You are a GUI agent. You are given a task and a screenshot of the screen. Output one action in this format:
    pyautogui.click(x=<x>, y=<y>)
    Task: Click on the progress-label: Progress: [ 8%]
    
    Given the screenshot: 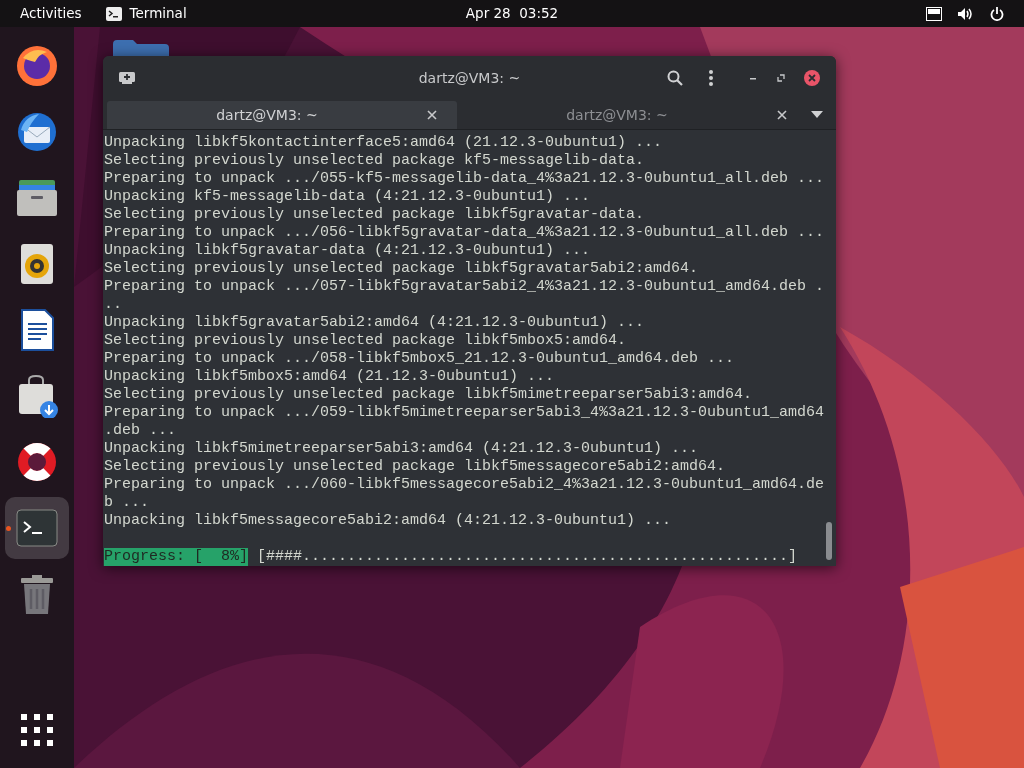 What is the action you would take?
    pyautogui.click(x=176, y=557)
    